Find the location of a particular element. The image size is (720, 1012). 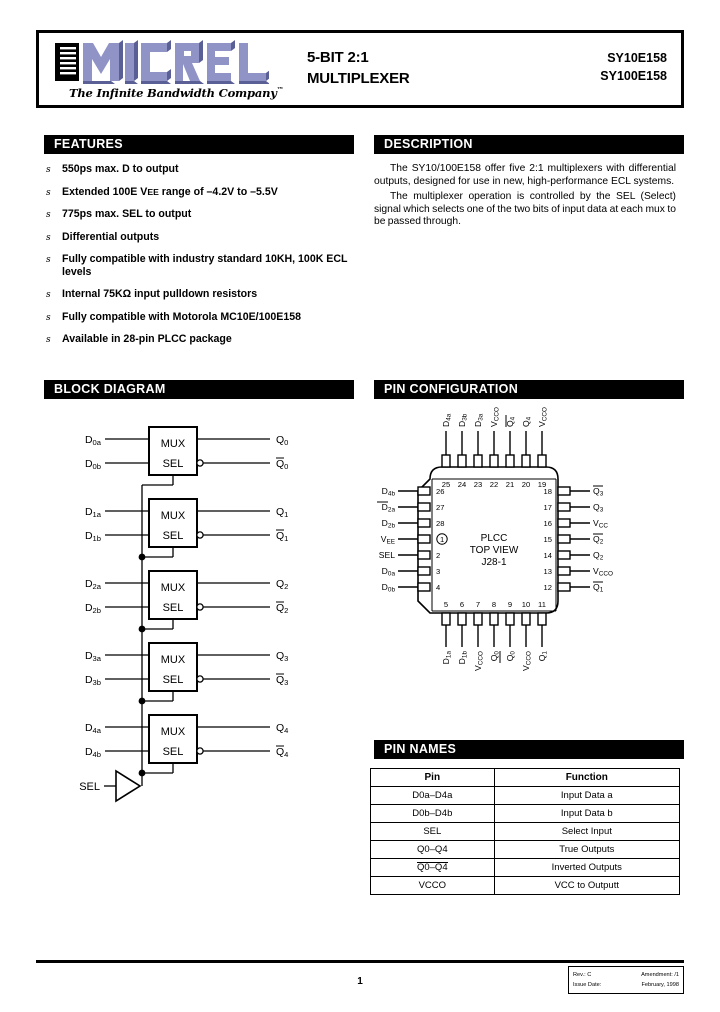

issue-date-label: Issue Date: is located at coordinates (587, 985).